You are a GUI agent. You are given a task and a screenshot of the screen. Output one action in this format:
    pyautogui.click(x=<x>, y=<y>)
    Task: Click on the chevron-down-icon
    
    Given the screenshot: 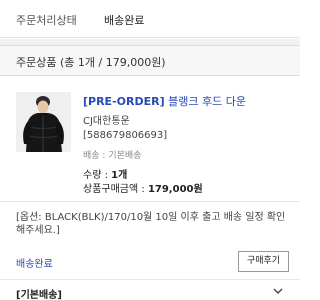 What is the action you would take?
    pyautogui.click(x=278, y=291)
    